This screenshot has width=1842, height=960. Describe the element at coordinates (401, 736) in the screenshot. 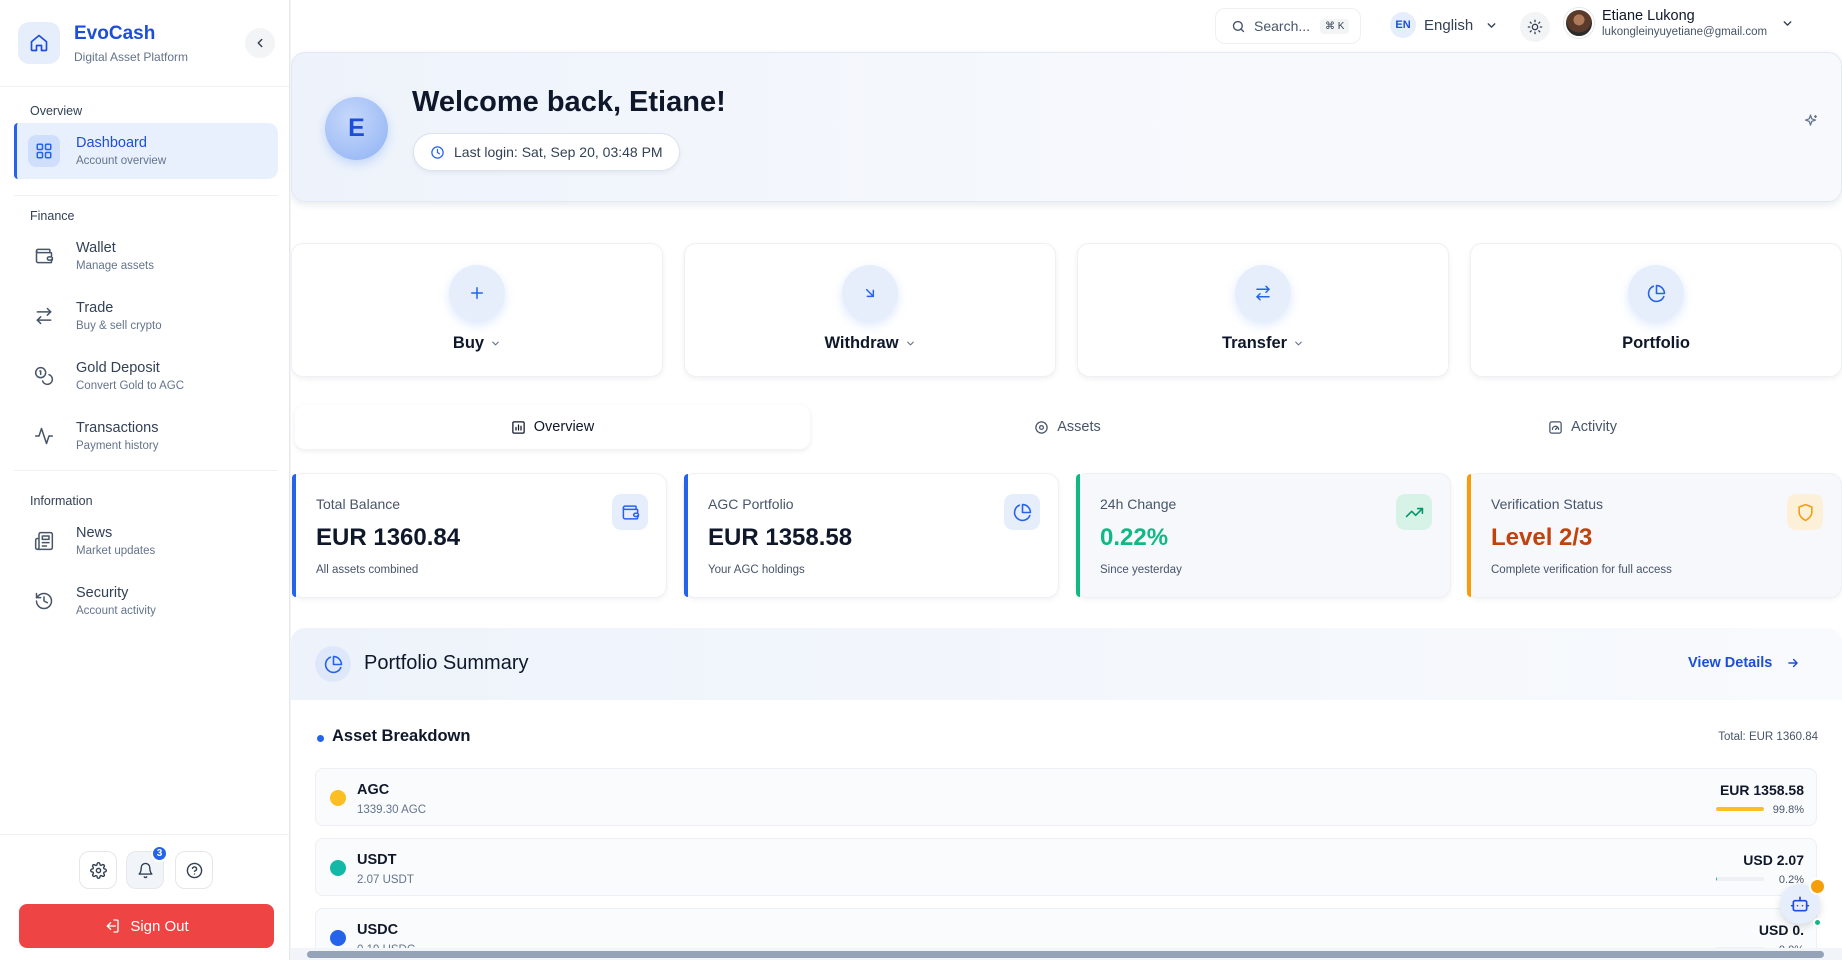

I see `asset-breakdown-title: Asset Breakdown` at that location.